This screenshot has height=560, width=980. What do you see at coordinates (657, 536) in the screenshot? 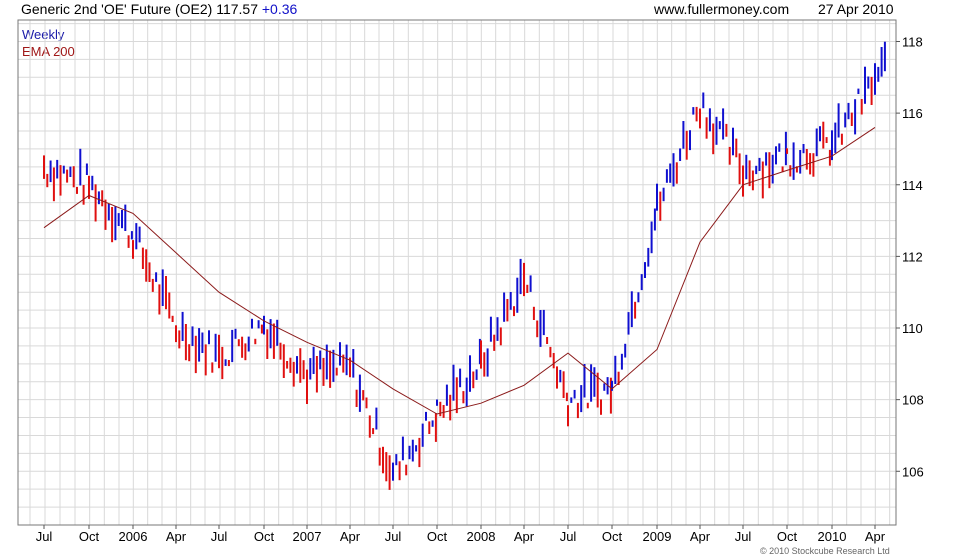
I see `x-tick-label: 2009` at bounding box center [657, 536].